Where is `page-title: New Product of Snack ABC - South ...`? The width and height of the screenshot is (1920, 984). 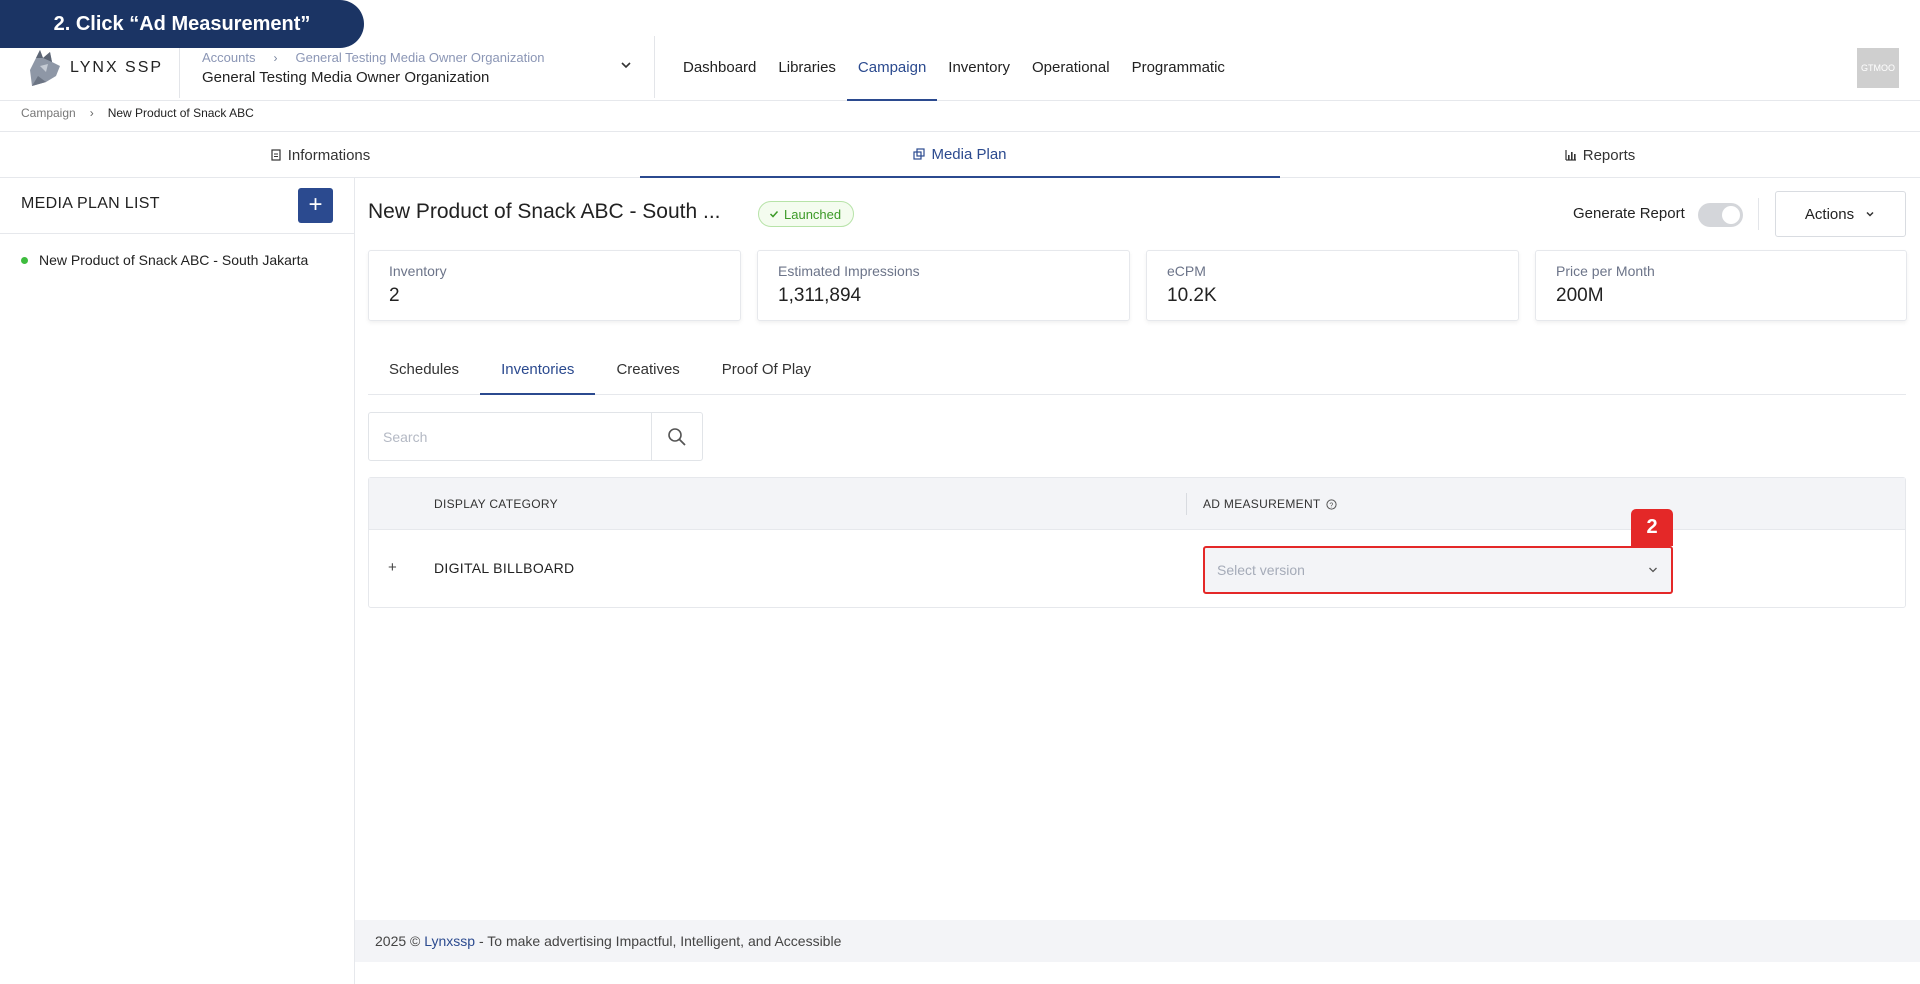 page-title: New Product of Snack ABC - South ... is located at coordinates (544, 211).